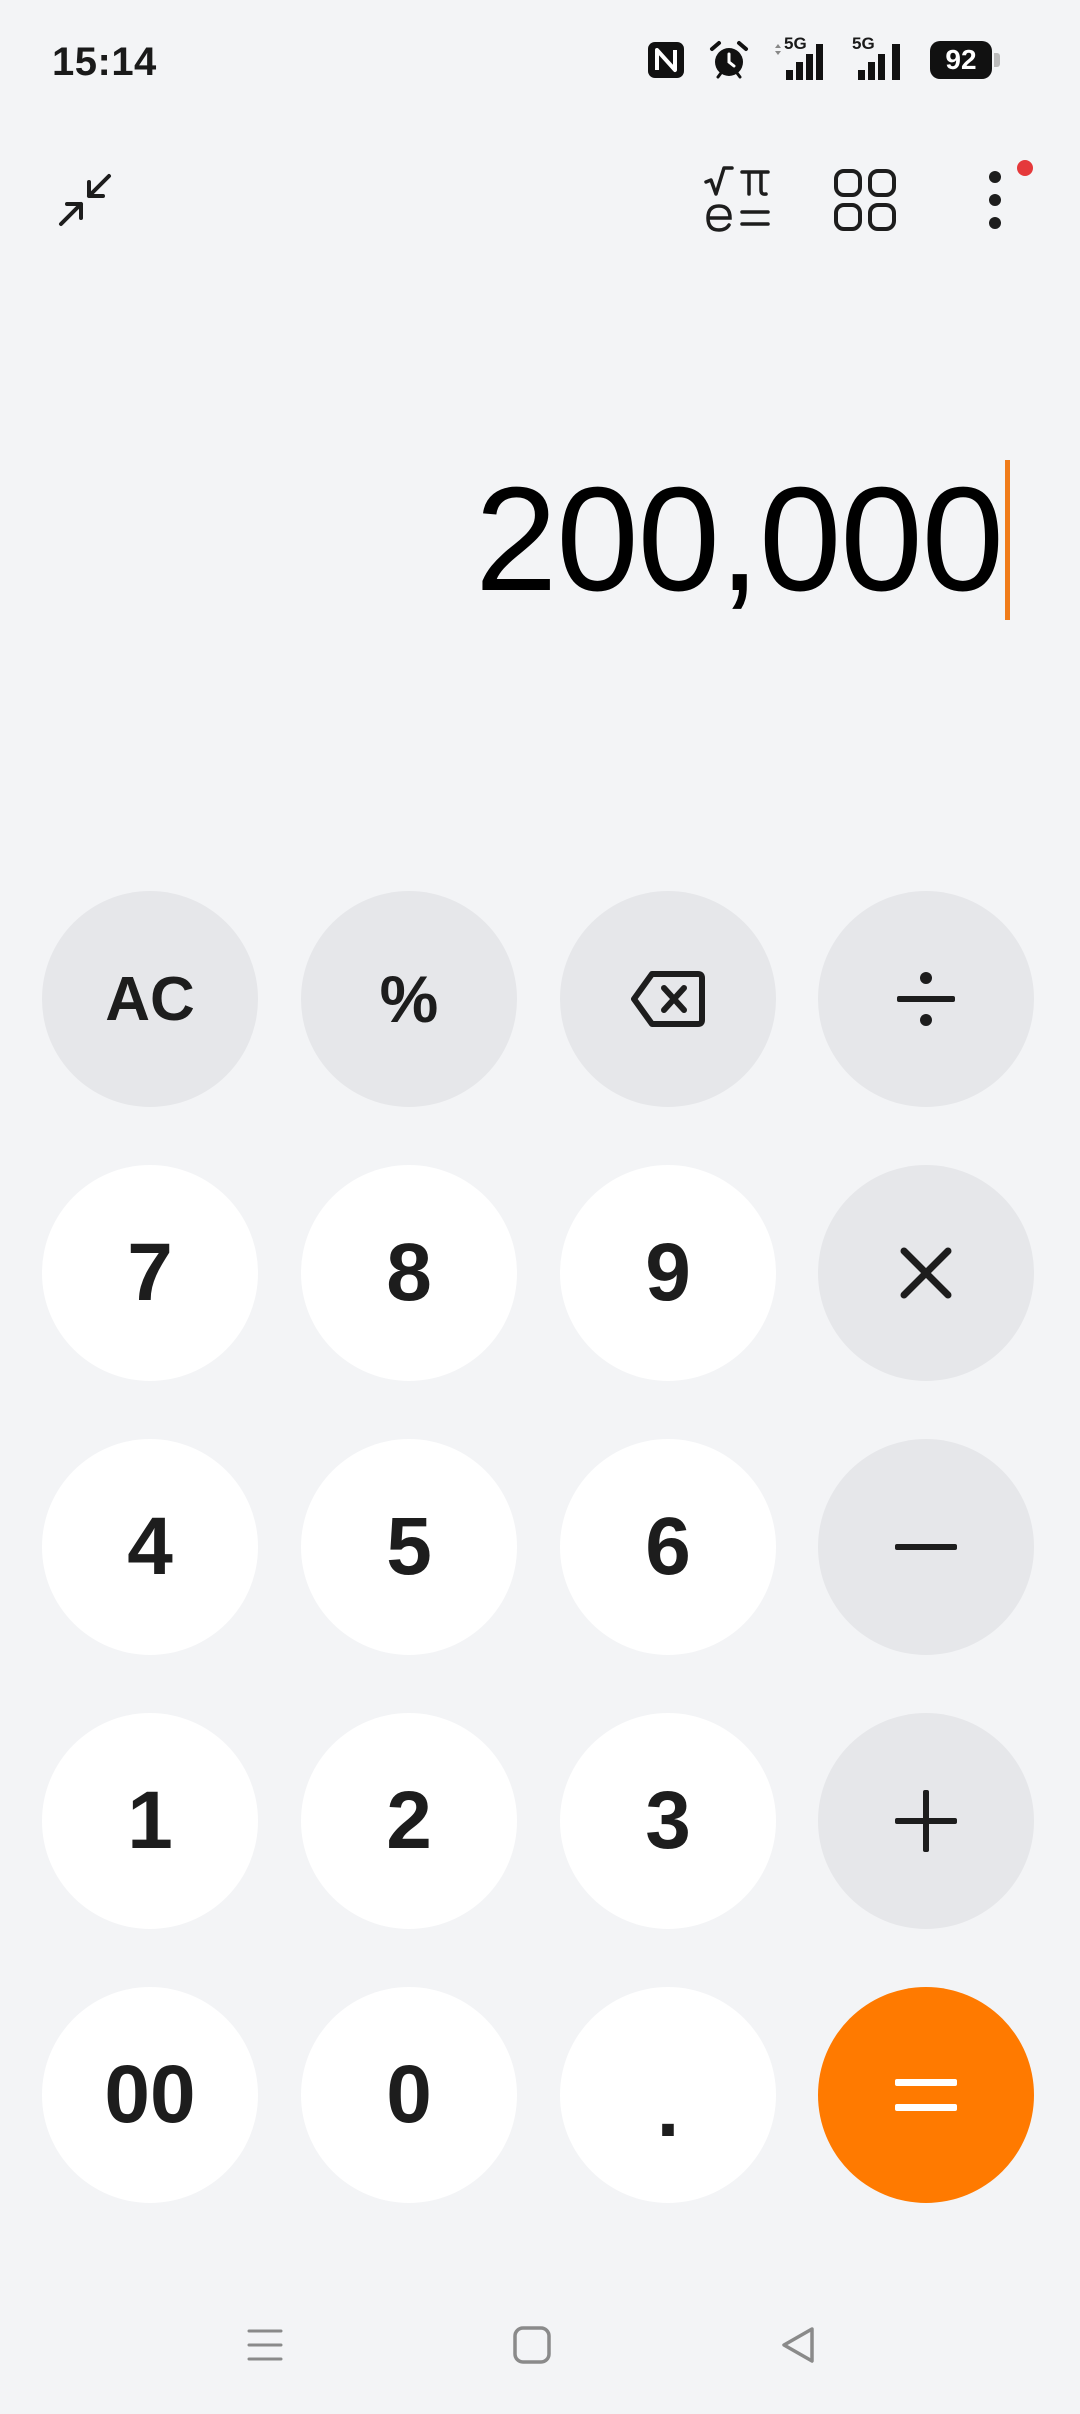 Image resolution: width=1080 pixels, height=2414 pixels. What do you see at coordinates (739, 540) in the screenshot?
I see `display-value: 200,000` at bounding box center [739, 540].